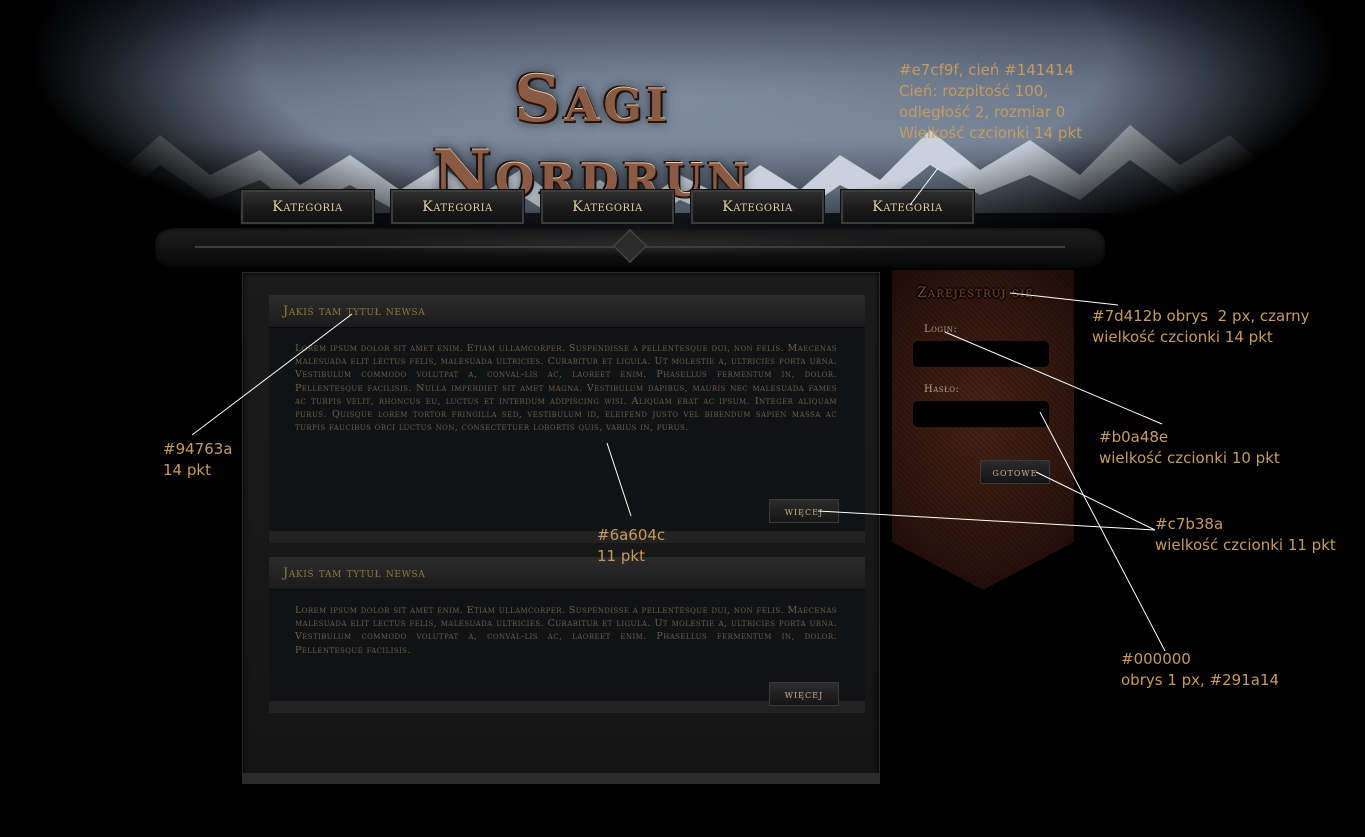 This screenshot has width=1365, height=837. I want to click on nav-ornament-bar, so click(630, 248).